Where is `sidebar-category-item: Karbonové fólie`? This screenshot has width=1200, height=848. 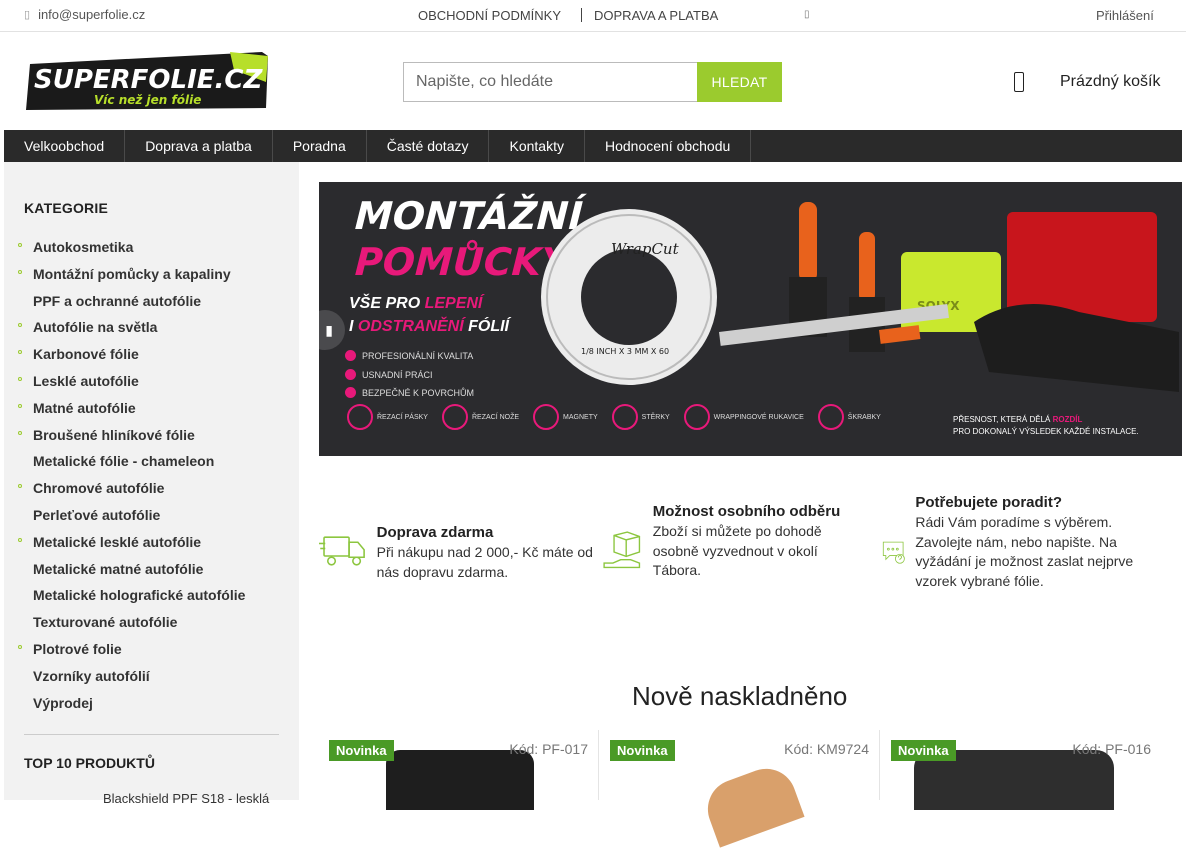 sidebar-category-item: Karbonové fólie is located at coordinates (131, 358).